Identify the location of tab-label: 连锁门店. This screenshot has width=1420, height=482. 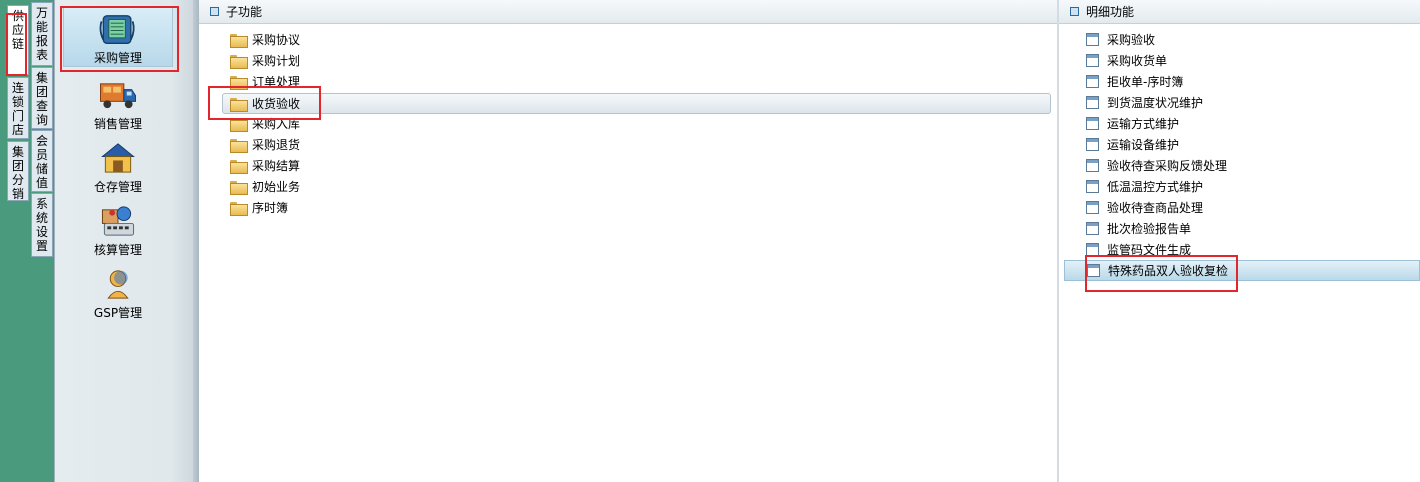
(17, 109).